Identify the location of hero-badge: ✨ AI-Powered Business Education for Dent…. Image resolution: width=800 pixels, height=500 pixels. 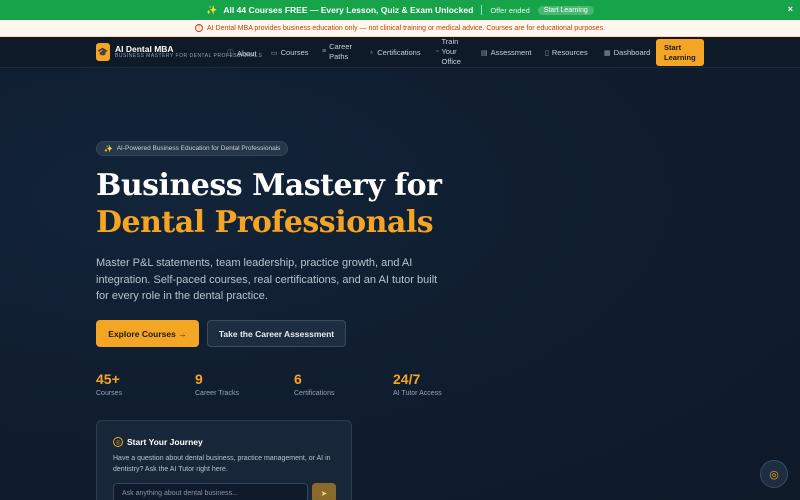
(192, 148).